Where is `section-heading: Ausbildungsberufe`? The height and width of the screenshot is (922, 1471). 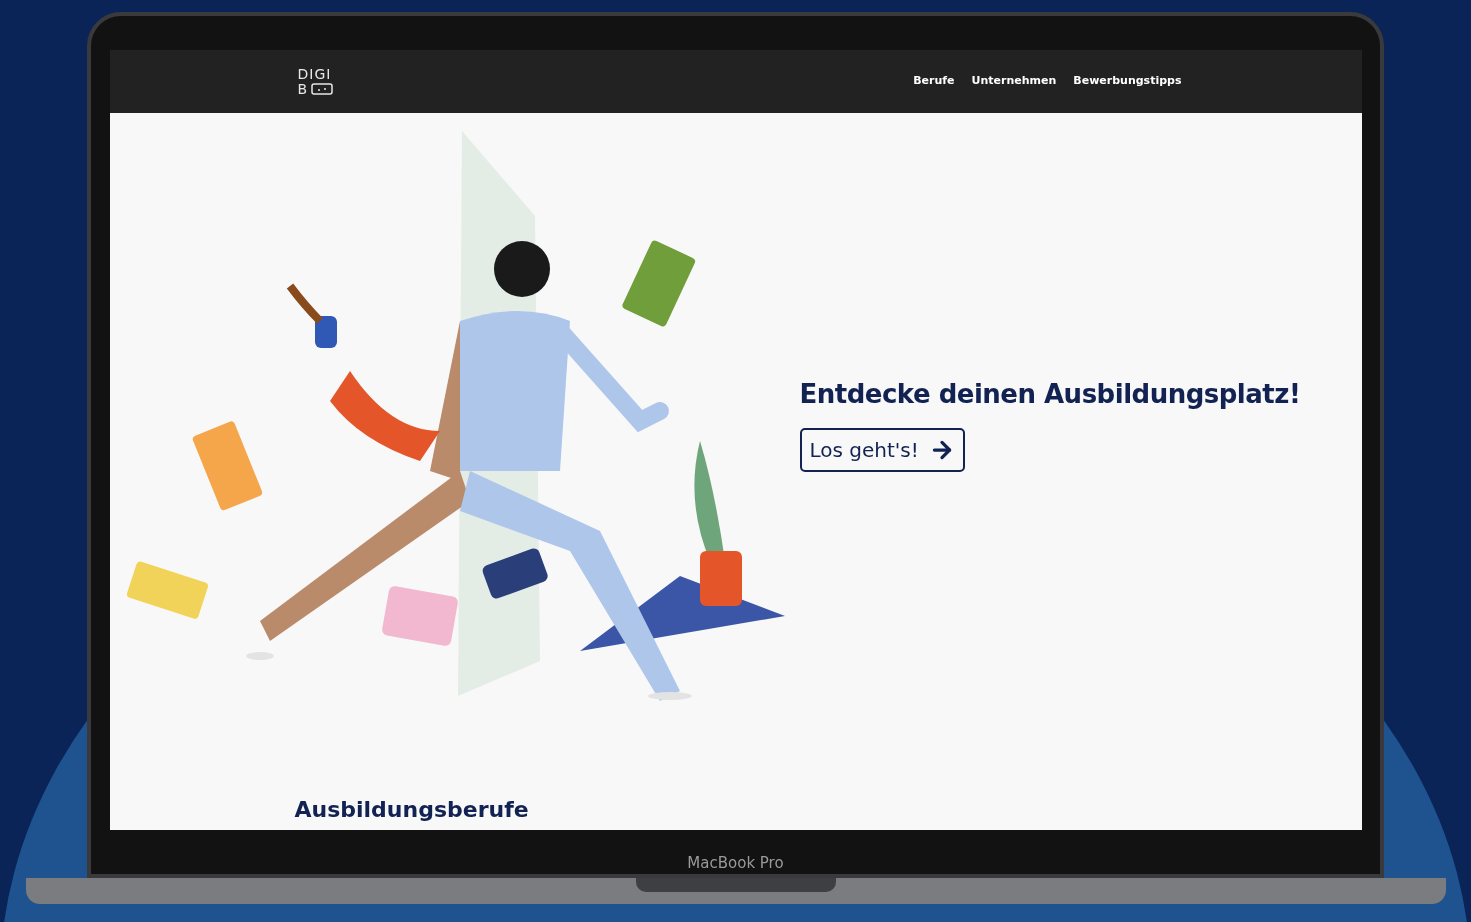 section-heading: Ausbildungsberufe is located at coordinates (411, 809).